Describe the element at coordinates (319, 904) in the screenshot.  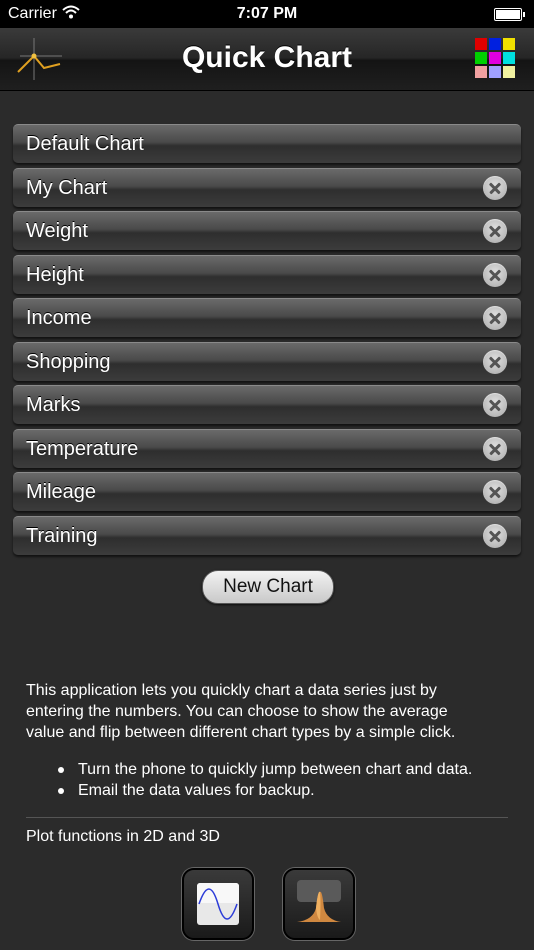
I see `plot-3d-peak-icon` at that location.